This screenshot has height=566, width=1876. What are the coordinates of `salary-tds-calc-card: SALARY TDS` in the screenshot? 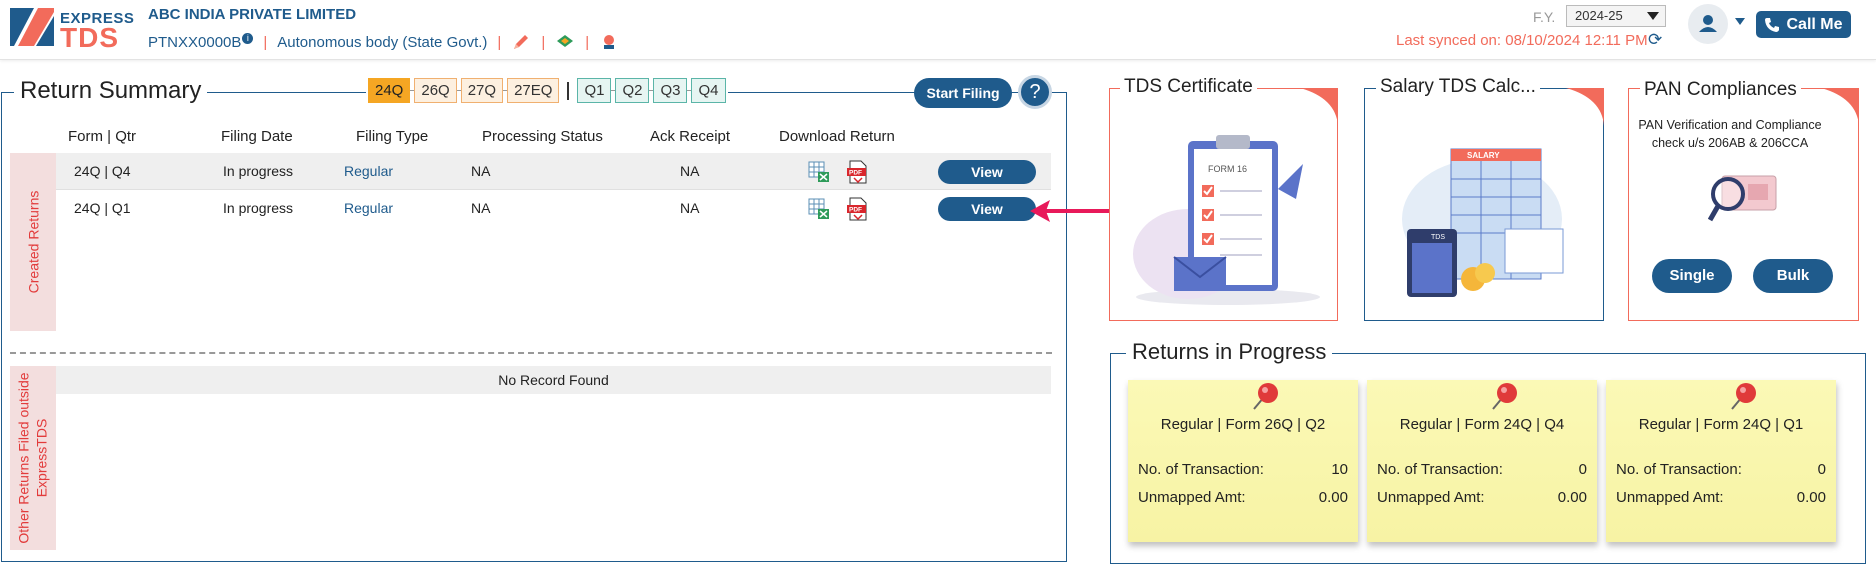 It's located at (1484, 204).